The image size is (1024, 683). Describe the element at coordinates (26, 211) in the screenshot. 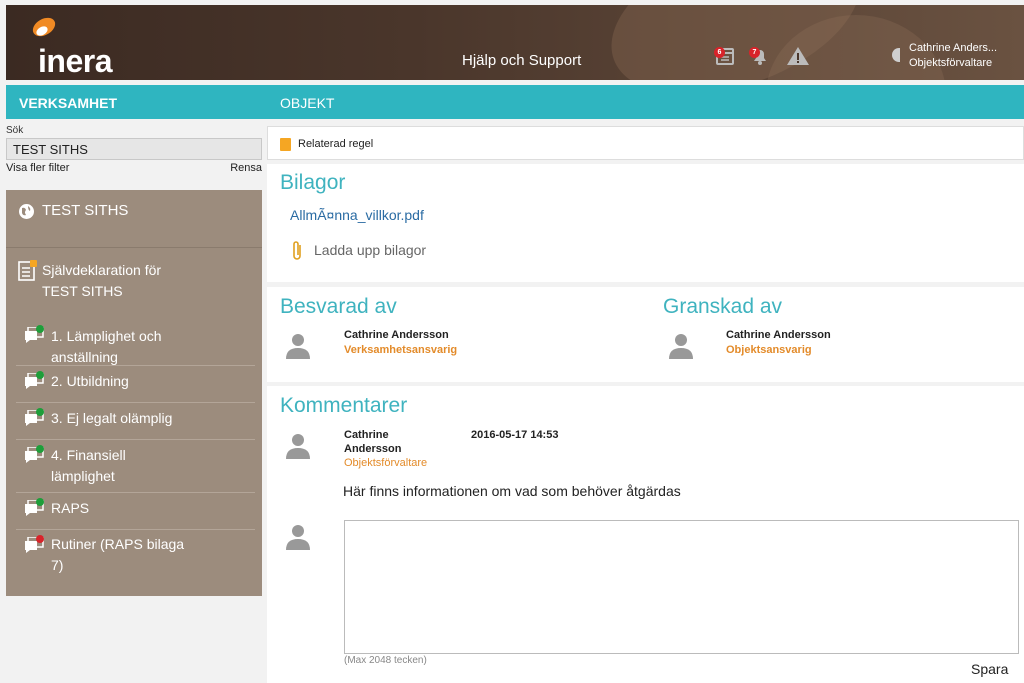

I see `globe-icon` at that location.